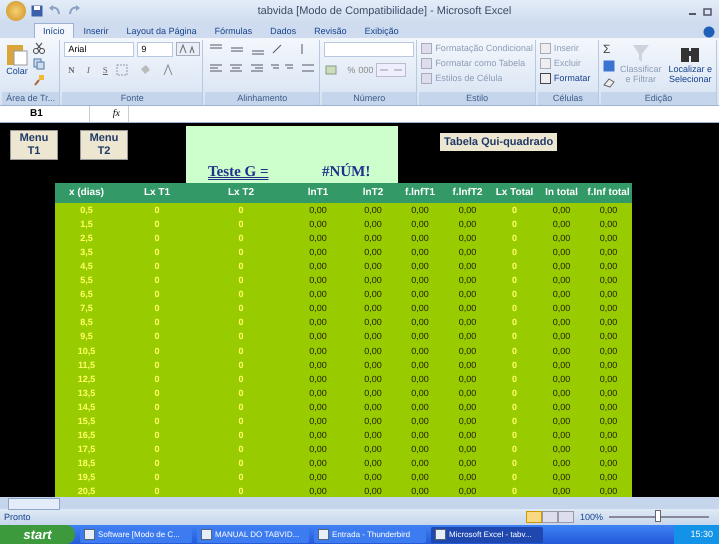 The height and width of the screenshot is (544, 719). Describe the element at coordinates (39, 64) in the screenshot. I see `copy-icon` at that location.